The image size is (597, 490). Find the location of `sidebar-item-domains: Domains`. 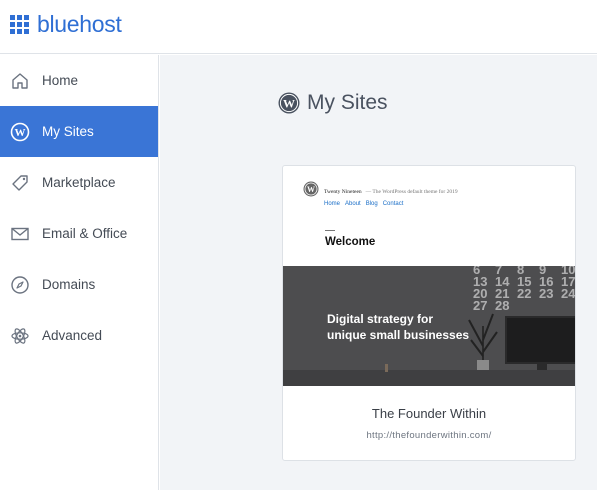

sidebar-item-domains: Domains is located at coordinates (79, 284).